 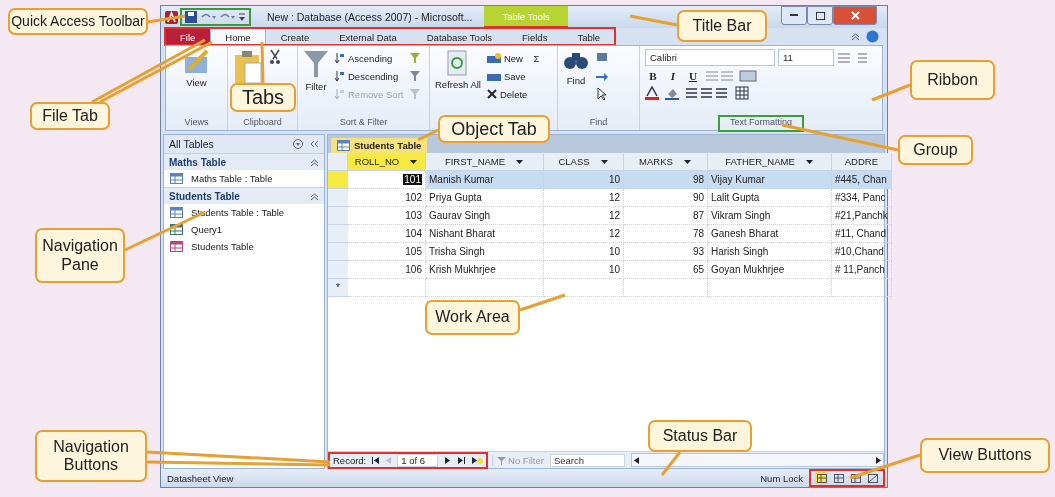 I want to click on nav-group-header: Maths Table, so click(x=244, y=161).